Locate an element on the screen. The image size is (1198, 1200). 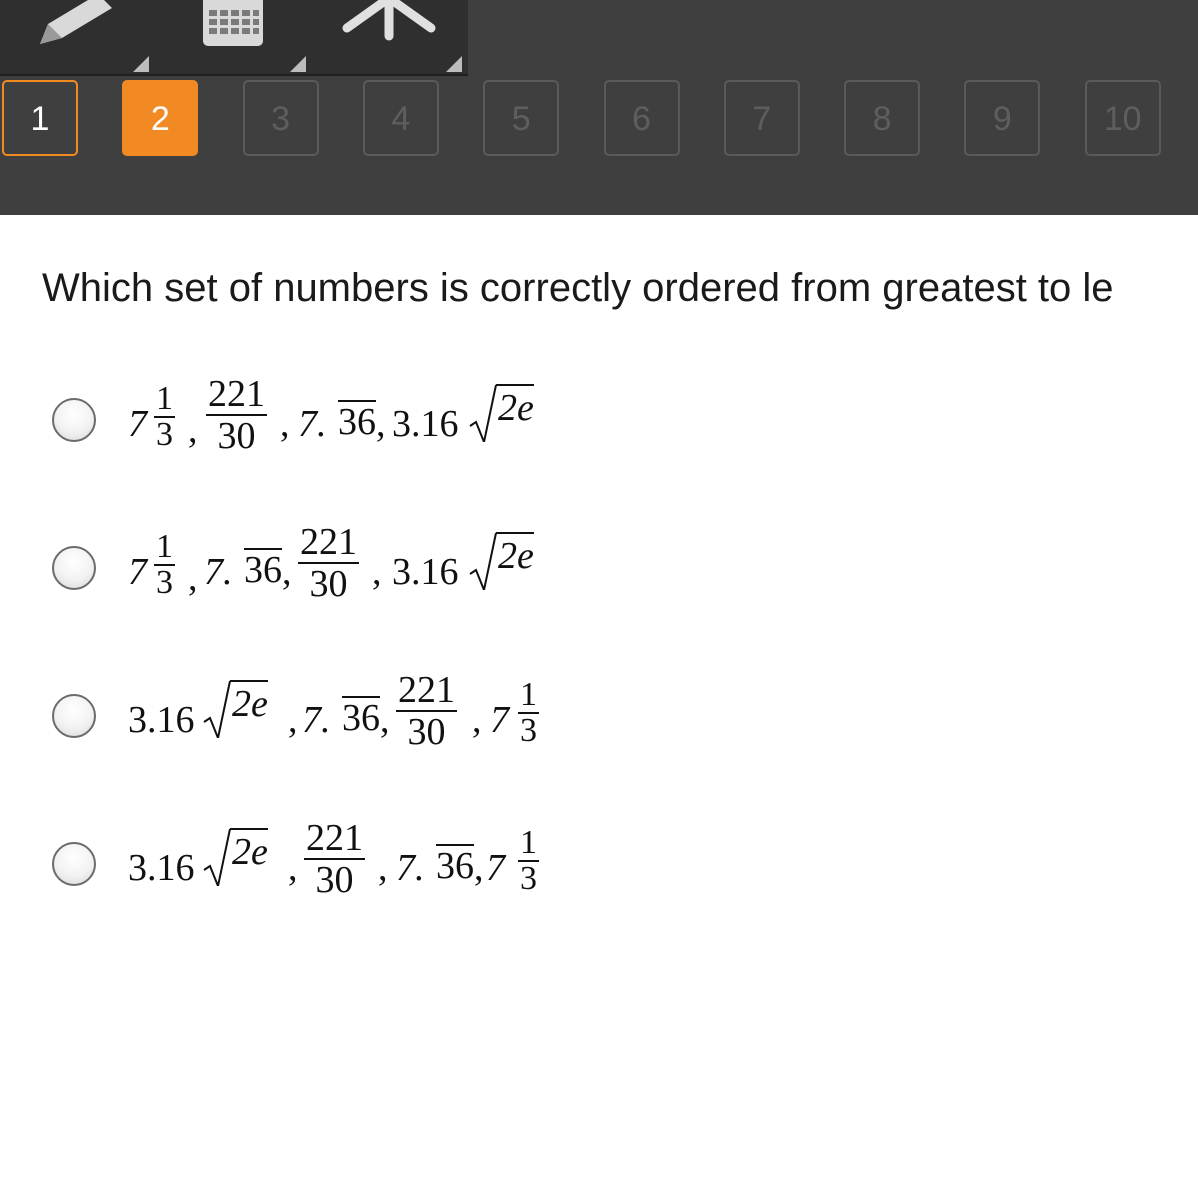
pencil-tool-button is located at coordinates (77, 37).